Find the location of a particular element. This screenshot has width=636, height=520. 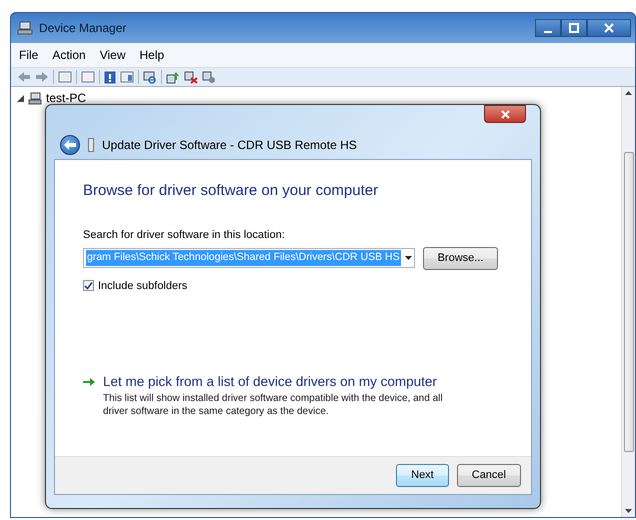

menu-item: View is located at coordinates (113, 55).